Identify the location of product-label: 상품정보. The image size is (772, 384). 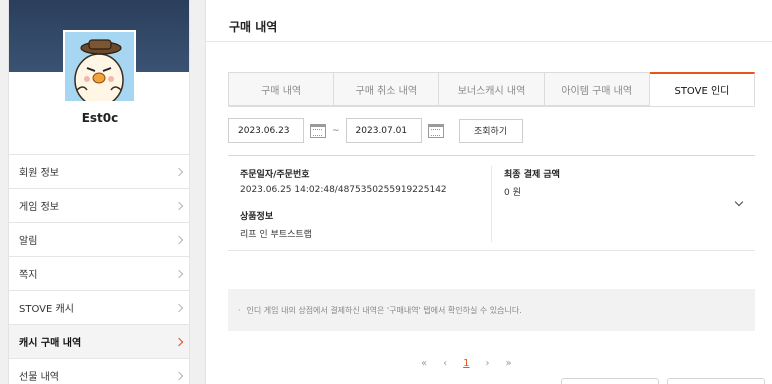
(257, 217).